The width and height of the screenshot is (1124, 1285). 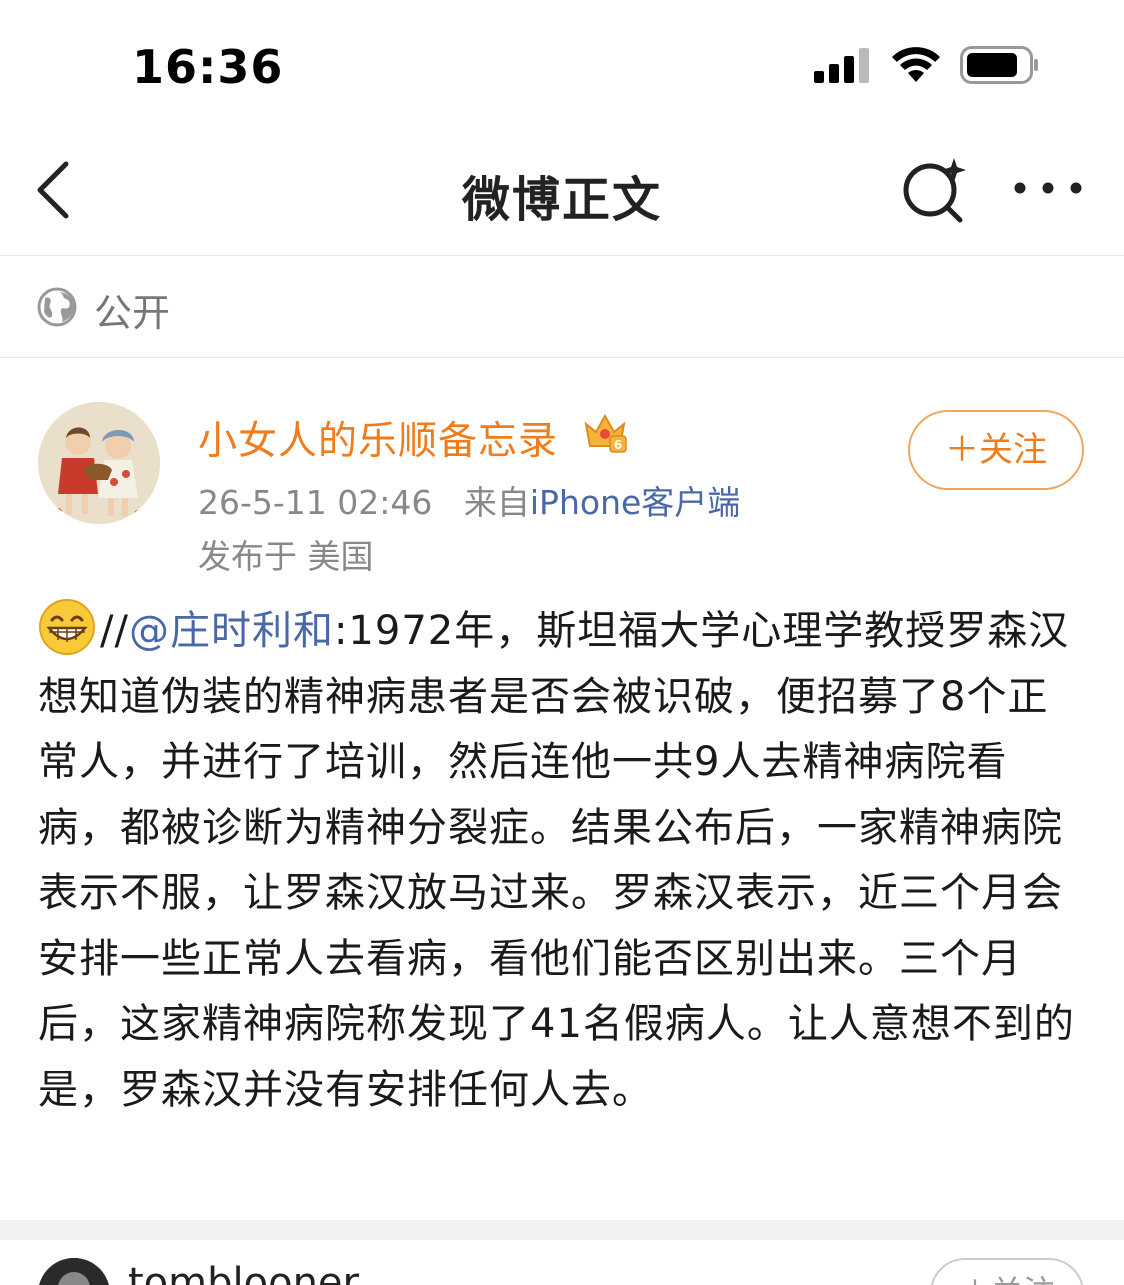 I want to click on mention-link: @庄时利和, so click(x=231, y=631).